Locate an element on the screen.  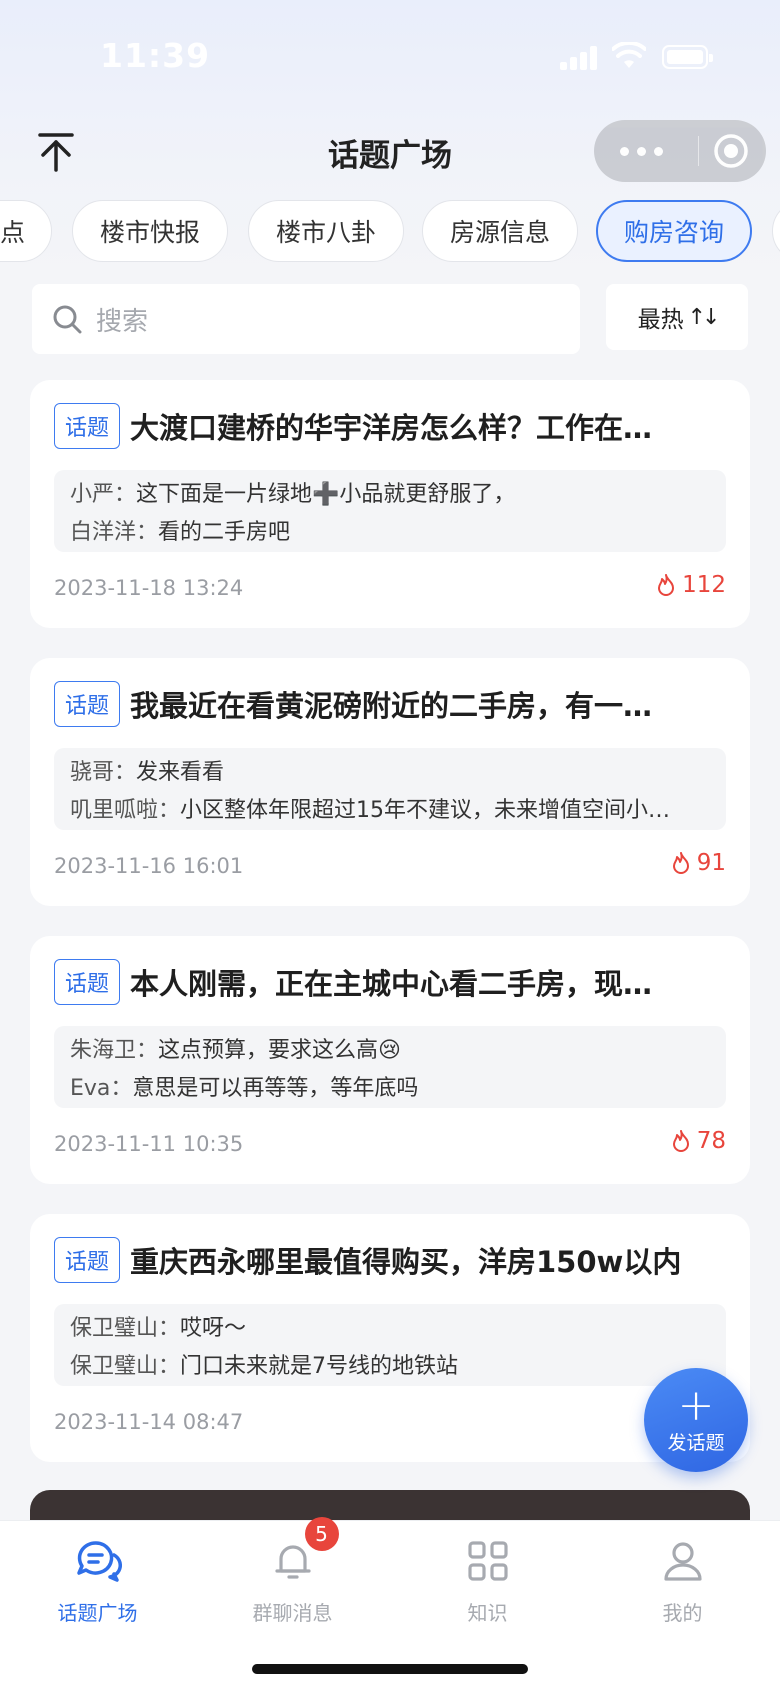
grid-icon is located at coordinates (487, 1561).